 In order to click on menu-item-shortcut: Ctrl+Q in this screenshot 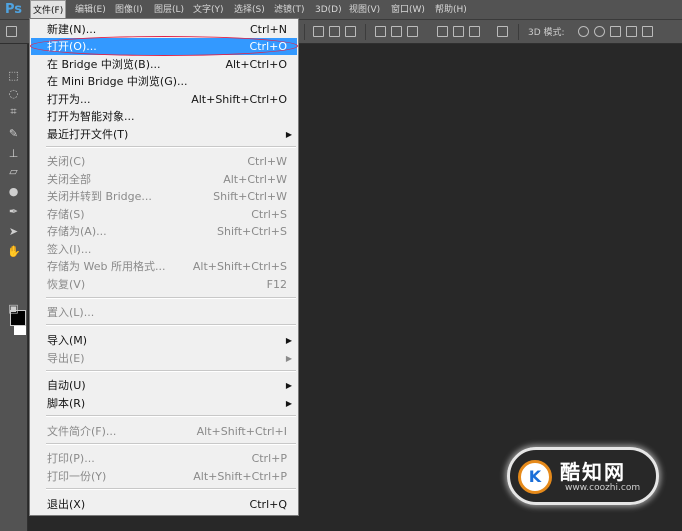, I will do `click(268, 504)`.